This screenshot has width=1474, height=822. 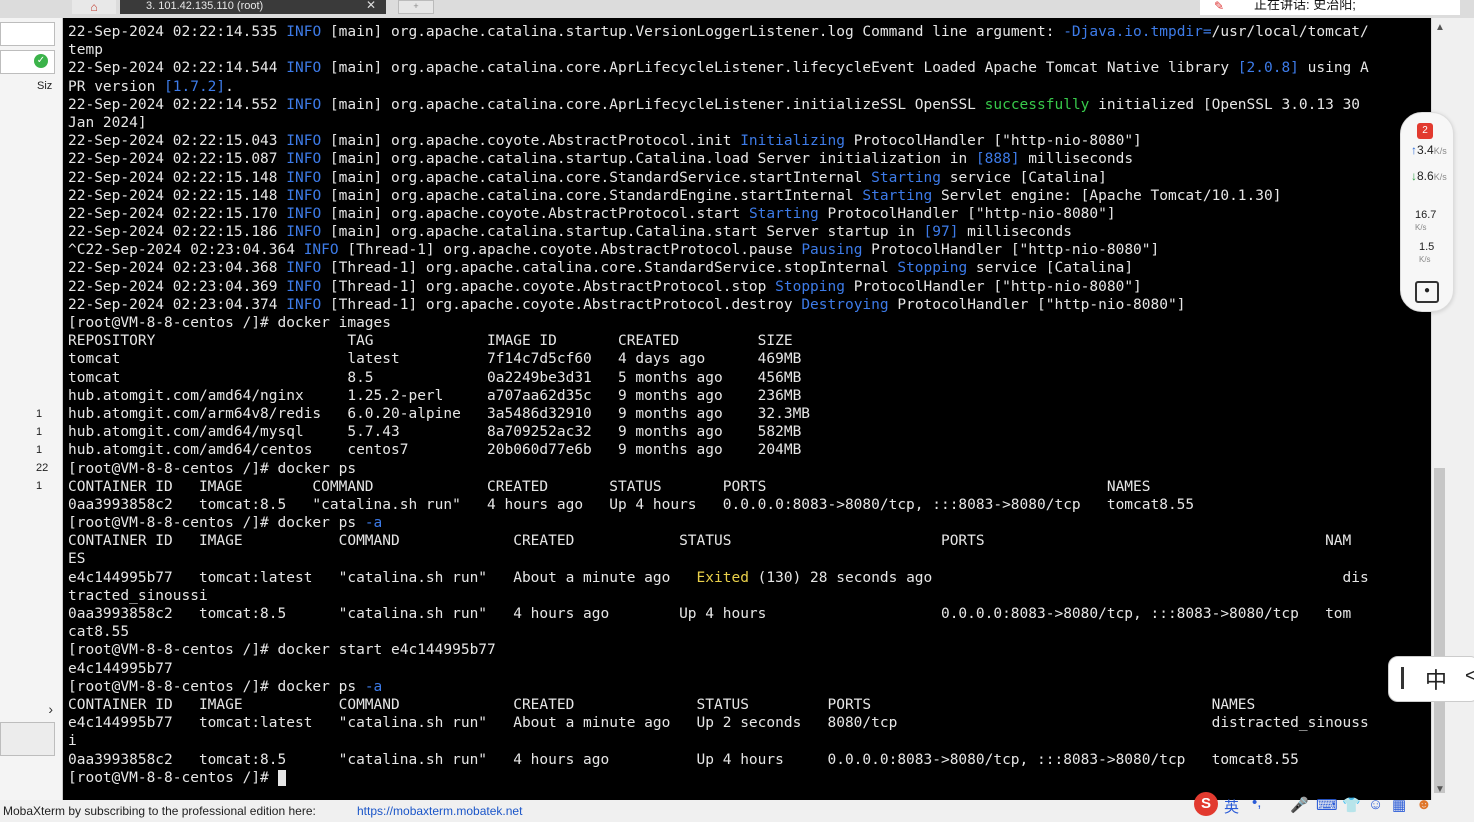 I want to click on terminal-line: [root@VM-8-8-centos /]#, so click(x=748, y=778).